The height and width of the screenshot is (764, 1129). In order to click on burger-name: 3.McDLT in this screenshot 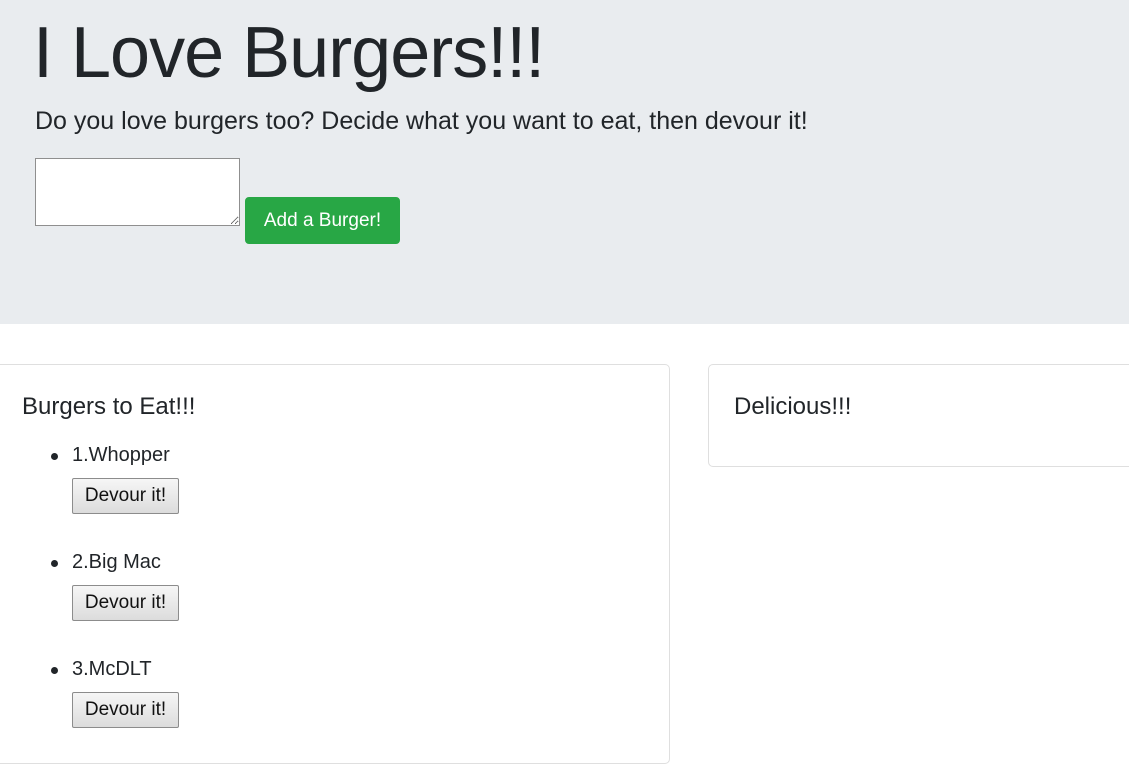, I will do `click(112, 669)`.